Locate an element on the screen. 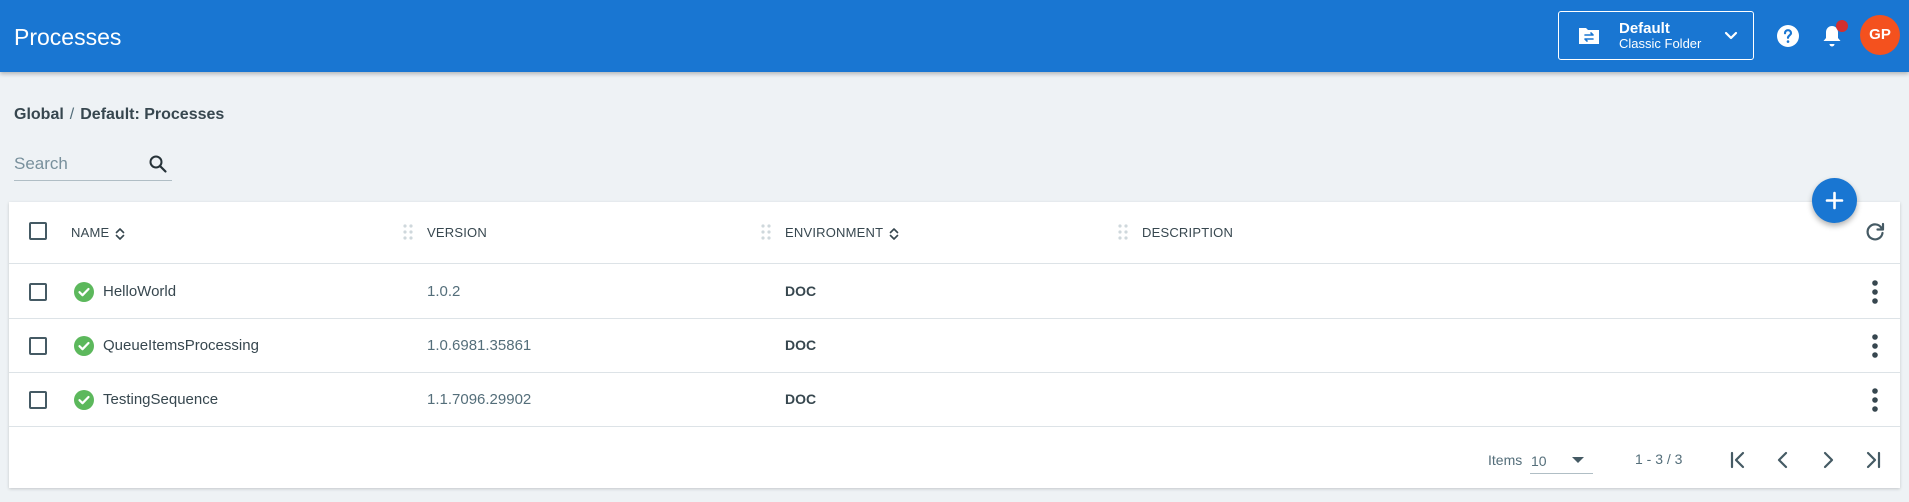  folder-name: Default is located at coordinates (1644, 28).